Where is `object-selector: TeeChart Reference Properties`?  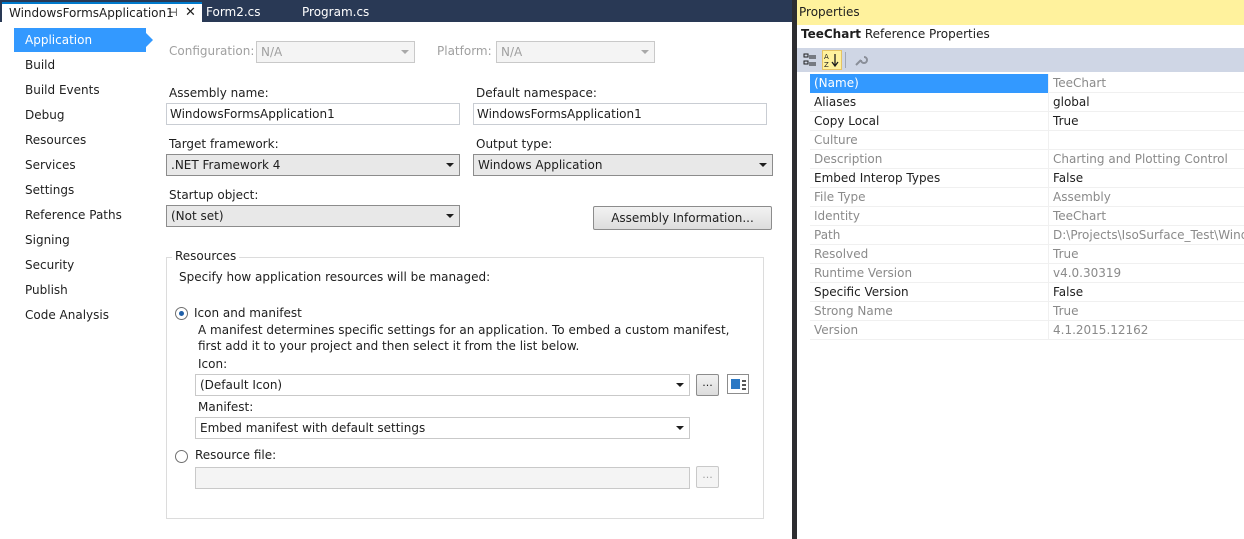
object-selector: TeeChart Reference Properties is located at coordinates (895, 34).